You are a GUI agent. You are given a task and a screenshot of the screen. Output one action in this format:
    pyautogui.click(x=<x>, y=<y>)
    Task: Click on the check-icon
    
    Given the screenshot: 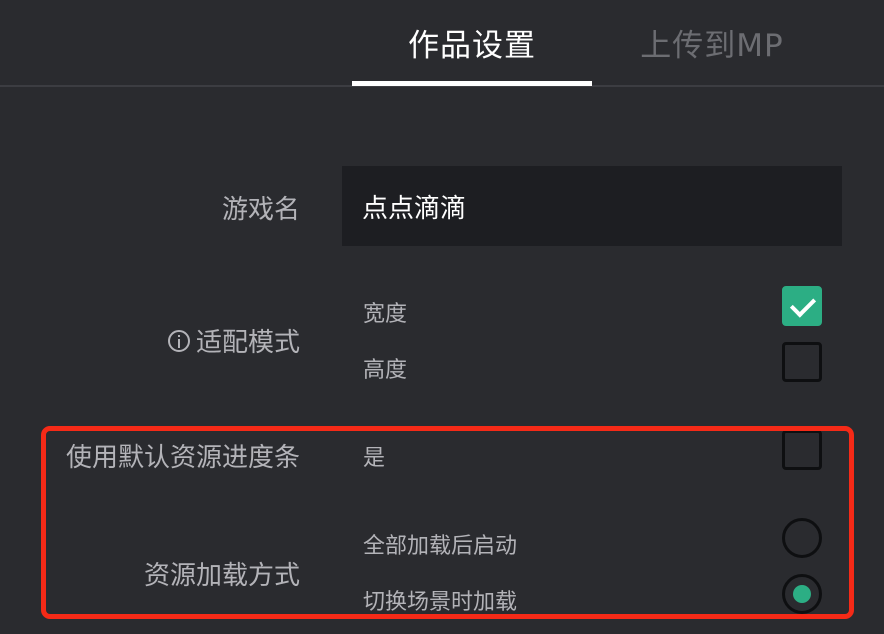 What is the action you would take?
    pyautogui.click(x=803, y=304)
    